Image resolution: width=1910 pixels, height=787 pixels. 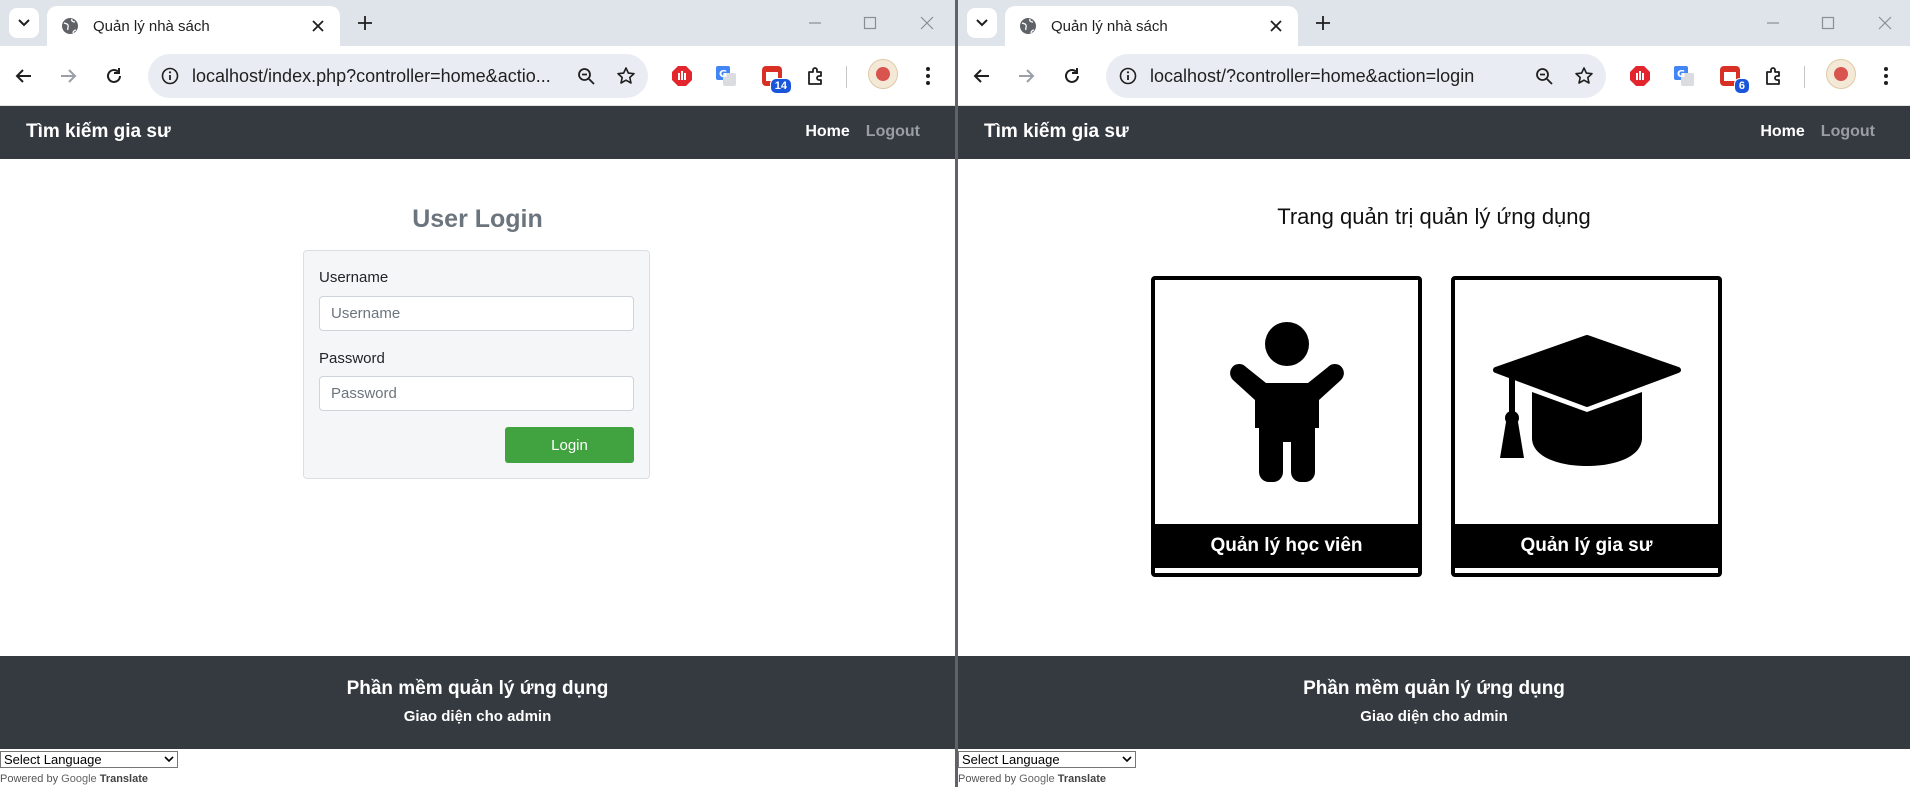 What do you see at coordinates (1434, 132) in the screenshot?
I see `site-navbar: Tìm kiếm gia sư Home Logout` at bounding box center [1434, 132].